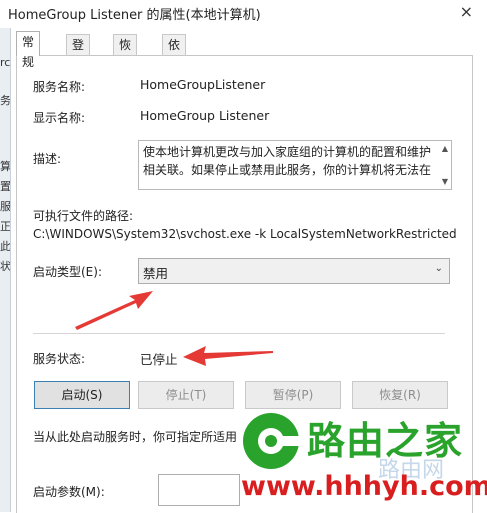 Image resolution: width=487 pixels, height=513 pixels. Describe the element at coordinates (364, 486) in the screenshot. I see `watermark-url: www.hhhyh.com` at that location.